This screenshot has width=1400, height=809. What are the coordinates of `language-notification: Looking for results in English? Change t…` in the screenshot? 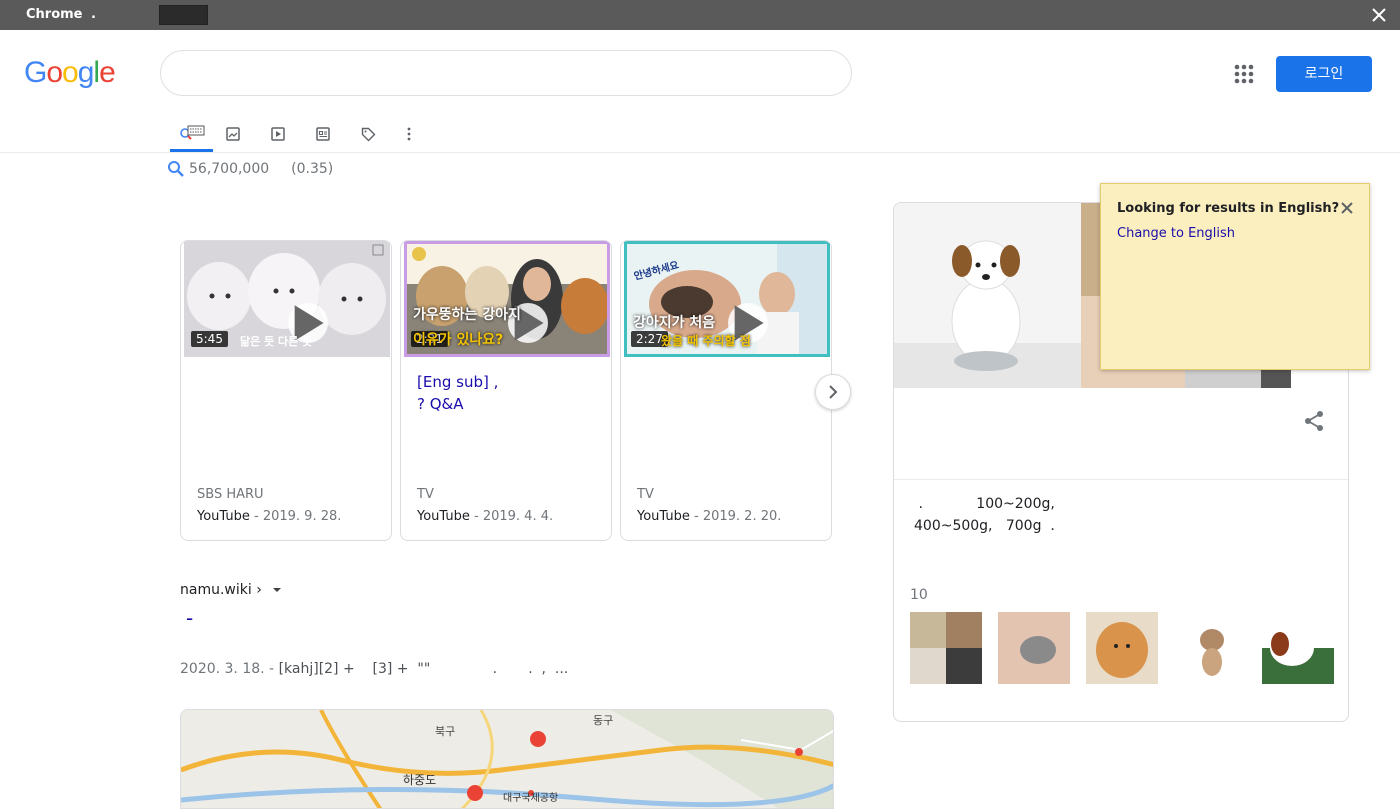 It's located at (1235, 276).